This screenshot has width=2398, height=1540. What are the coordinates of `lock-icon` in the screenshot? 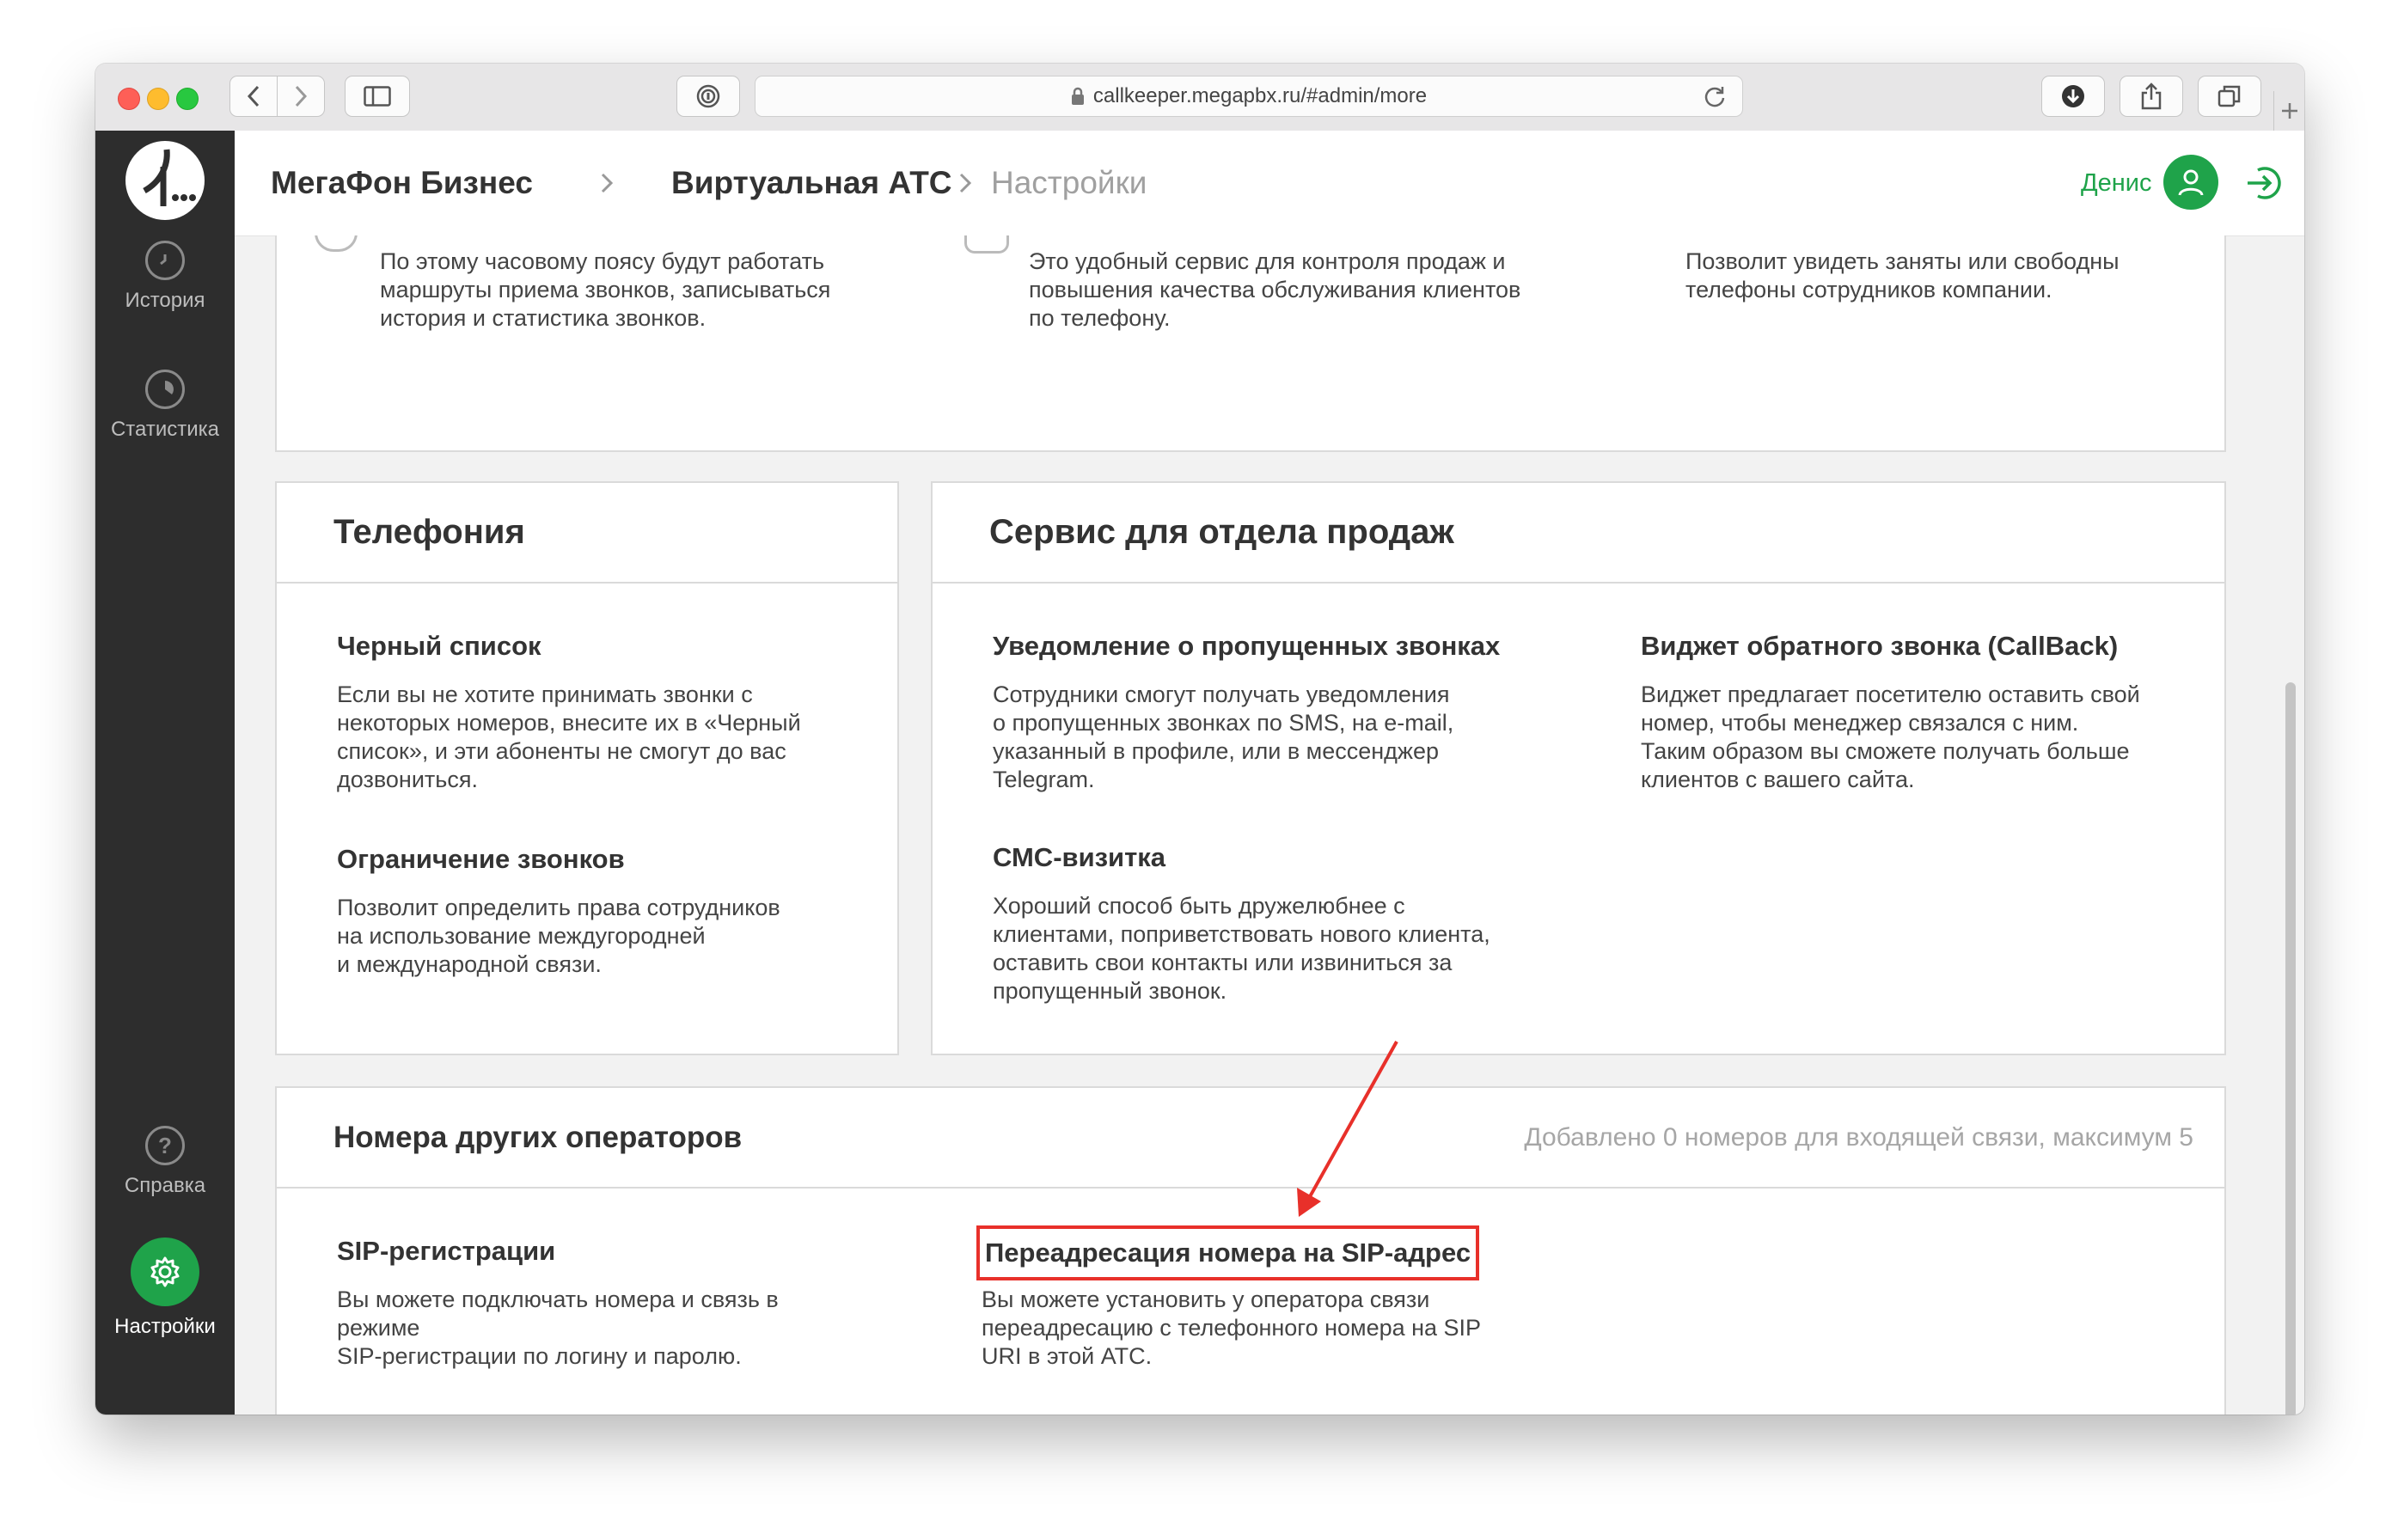 It's located at (1077, 96).